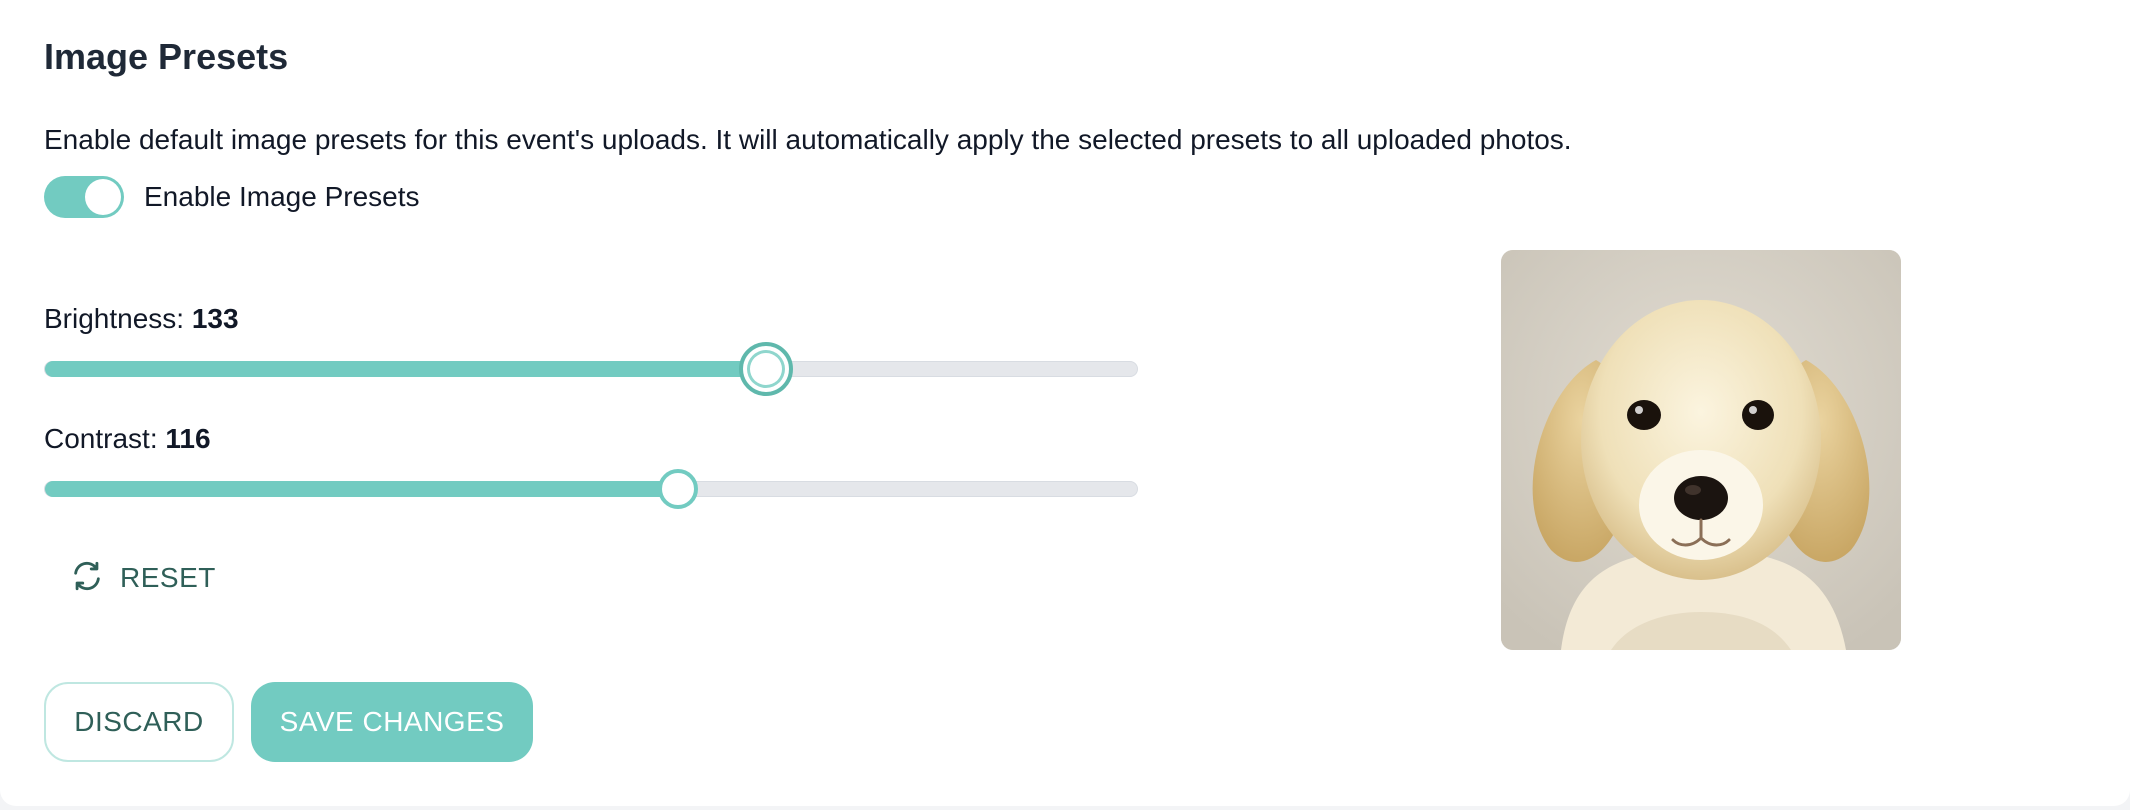 This screenshot has width=2130, height=810. What do you see at coordinates (114, 318) in the screenshot?
I see `brightness-label-text: Brightness:` at bounding box center [114, 318].